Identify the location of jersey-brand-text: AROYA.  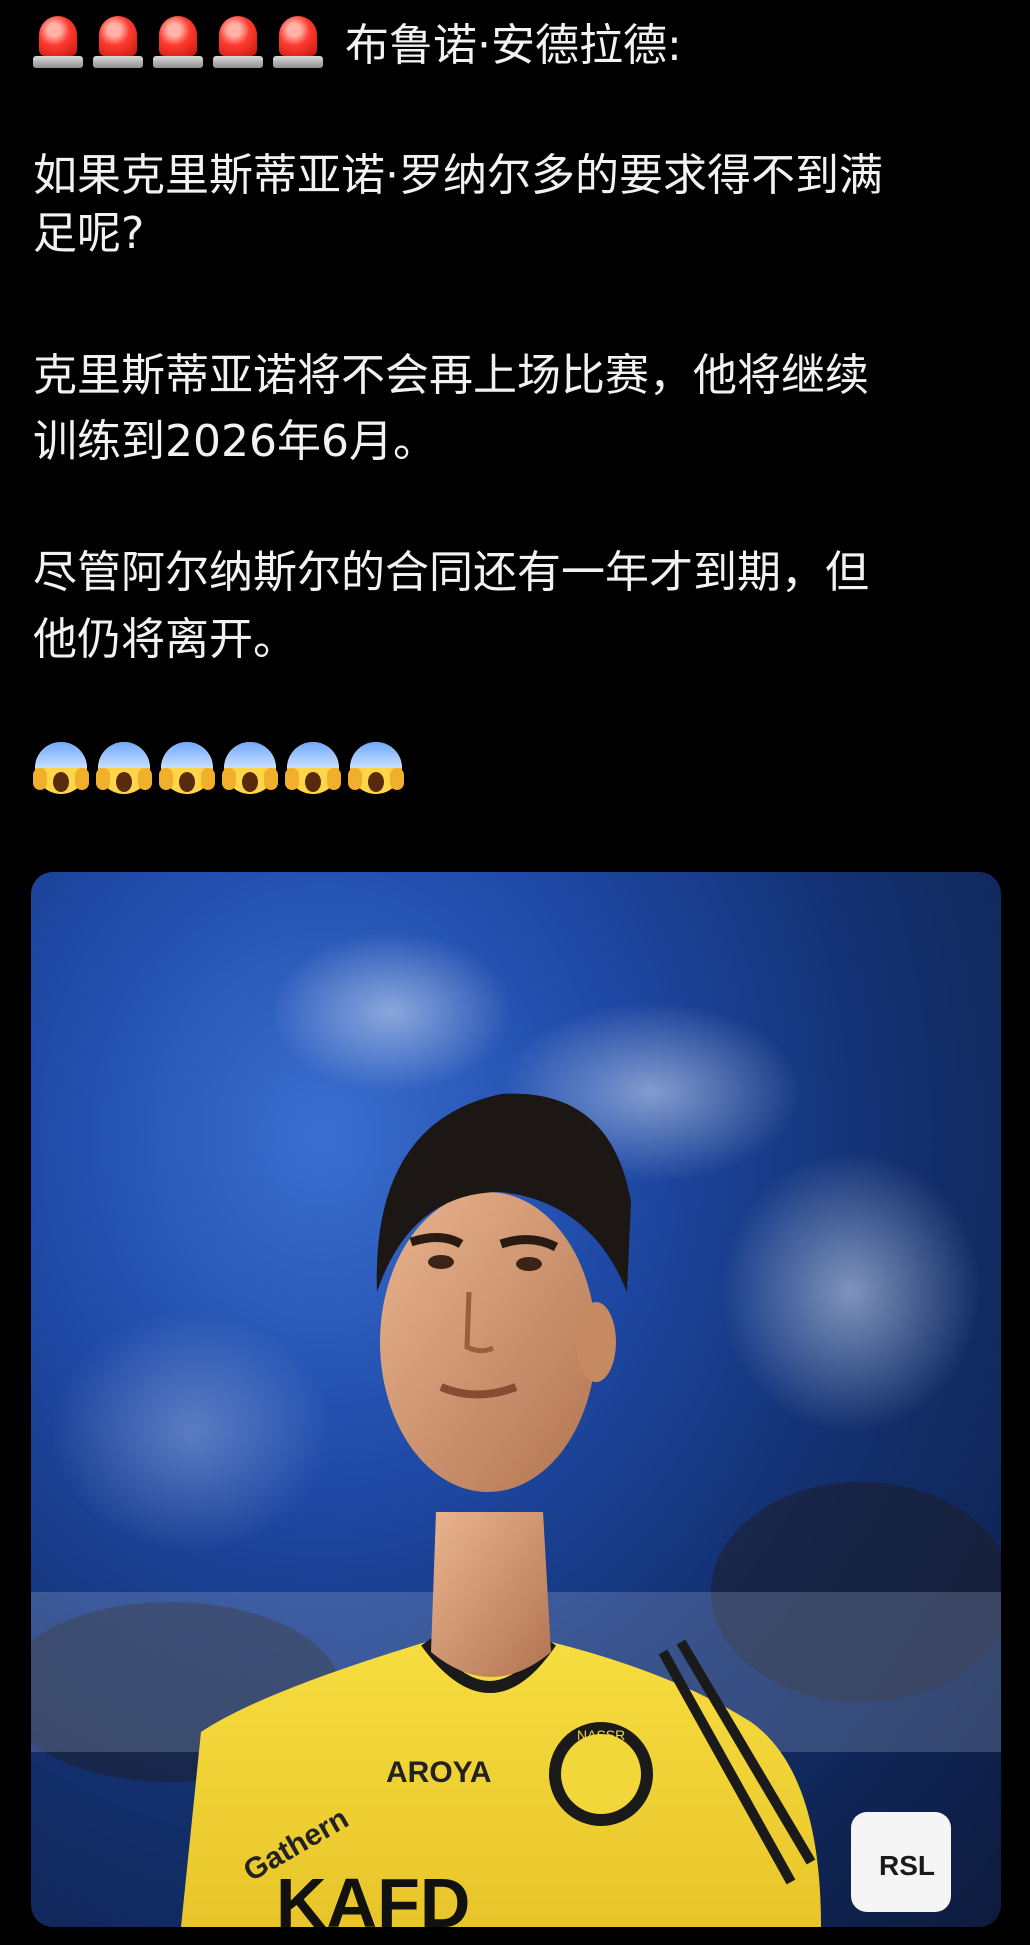
(439, 1772).